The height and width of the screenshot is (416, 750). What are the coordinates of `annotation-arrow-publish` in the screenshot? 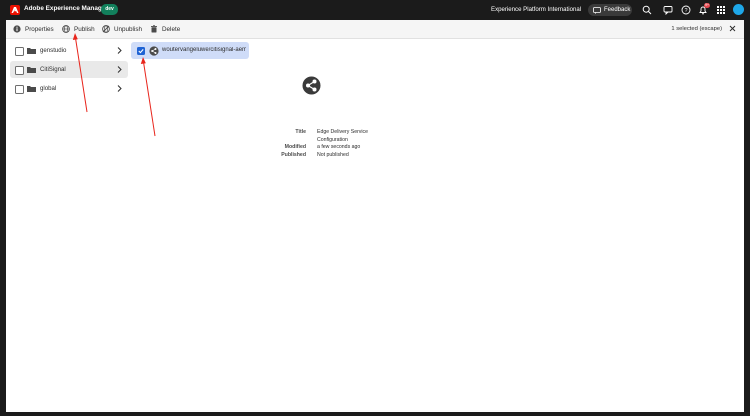 It's located at (80, 73).